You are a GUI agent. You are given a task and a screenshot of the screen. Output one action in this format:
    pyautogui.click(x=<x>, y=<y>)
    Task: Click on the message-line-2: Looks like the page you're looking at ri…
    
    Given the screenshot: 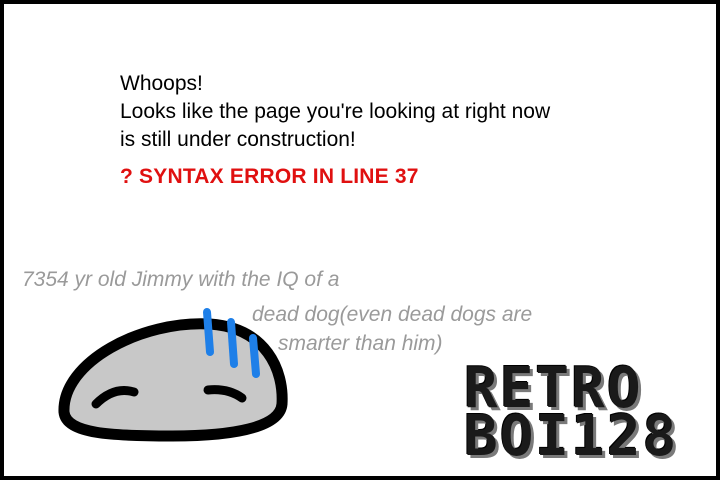 What is the action you would take?
    pyautogui.click(x=335, y=111)
    